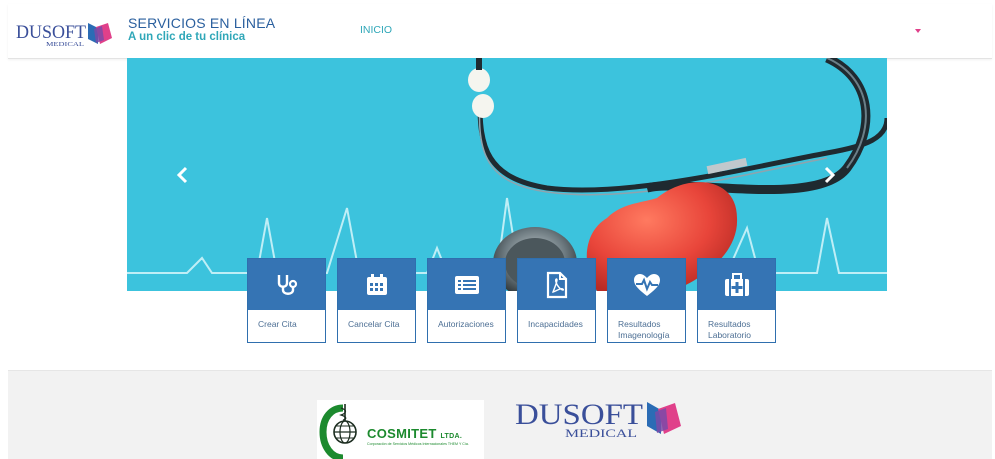  Describe the element at coordinates (202, 23) in the screenshot. I see `page-title: SERVICIOS EN LÍNEA` at that location.